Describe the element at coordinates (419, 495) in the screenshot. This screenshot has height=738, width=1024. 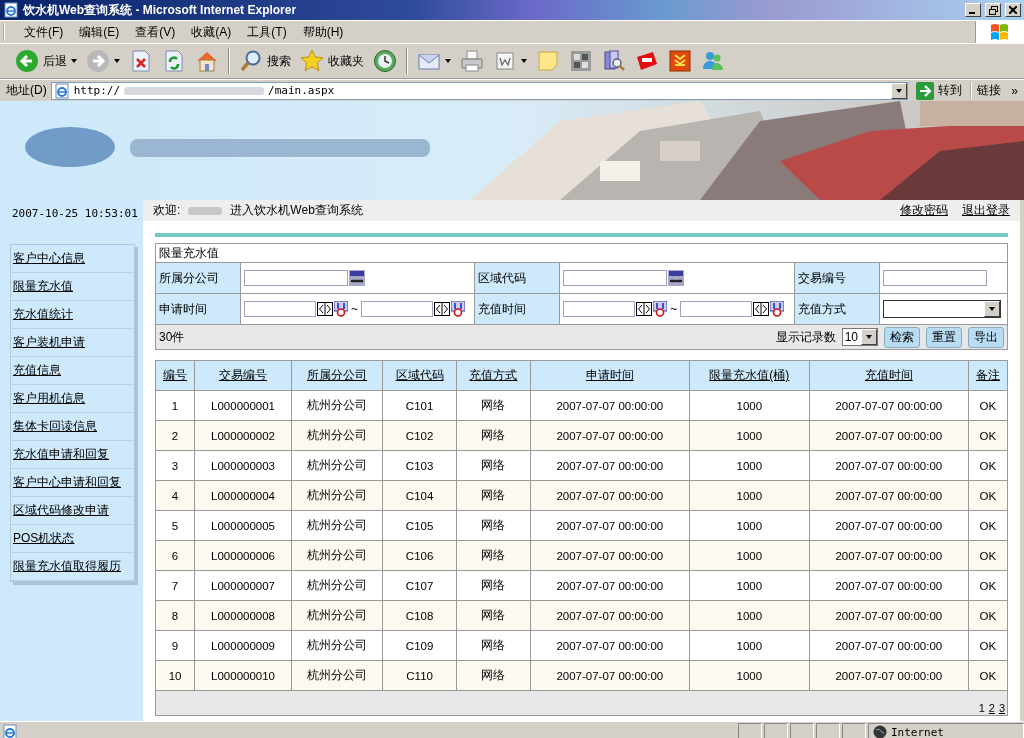
I see `table-cell: C104` at that location.